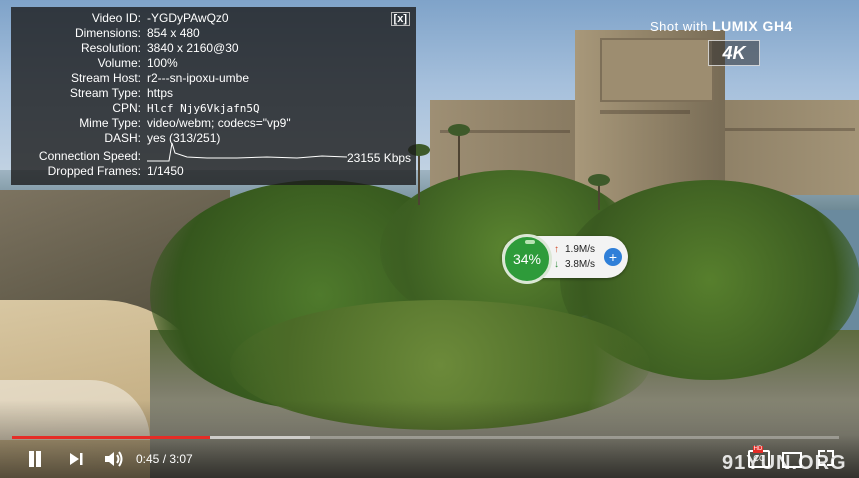 This screenshot has width=859, height=478. What do you see at coordinates (173, 33) in the screenshot?
I see `stat-value-dimensions: 854 x 480` at bounding box center [173, 33].